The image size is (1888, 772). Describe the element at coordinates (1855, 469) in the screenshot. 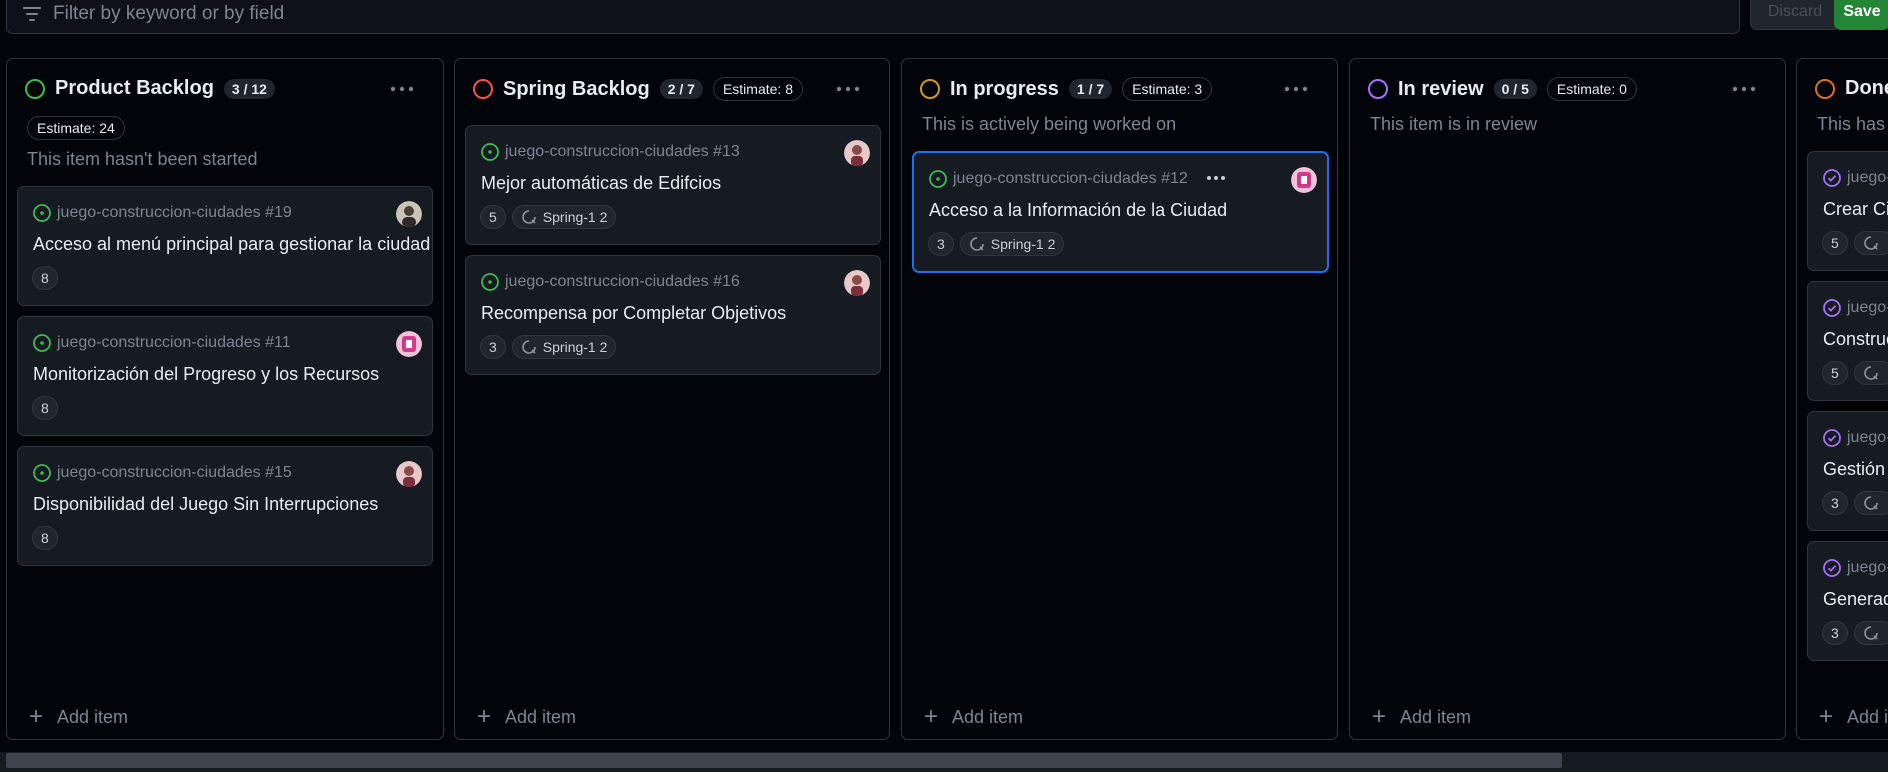

I see `card-title: Gestión d` at that location.